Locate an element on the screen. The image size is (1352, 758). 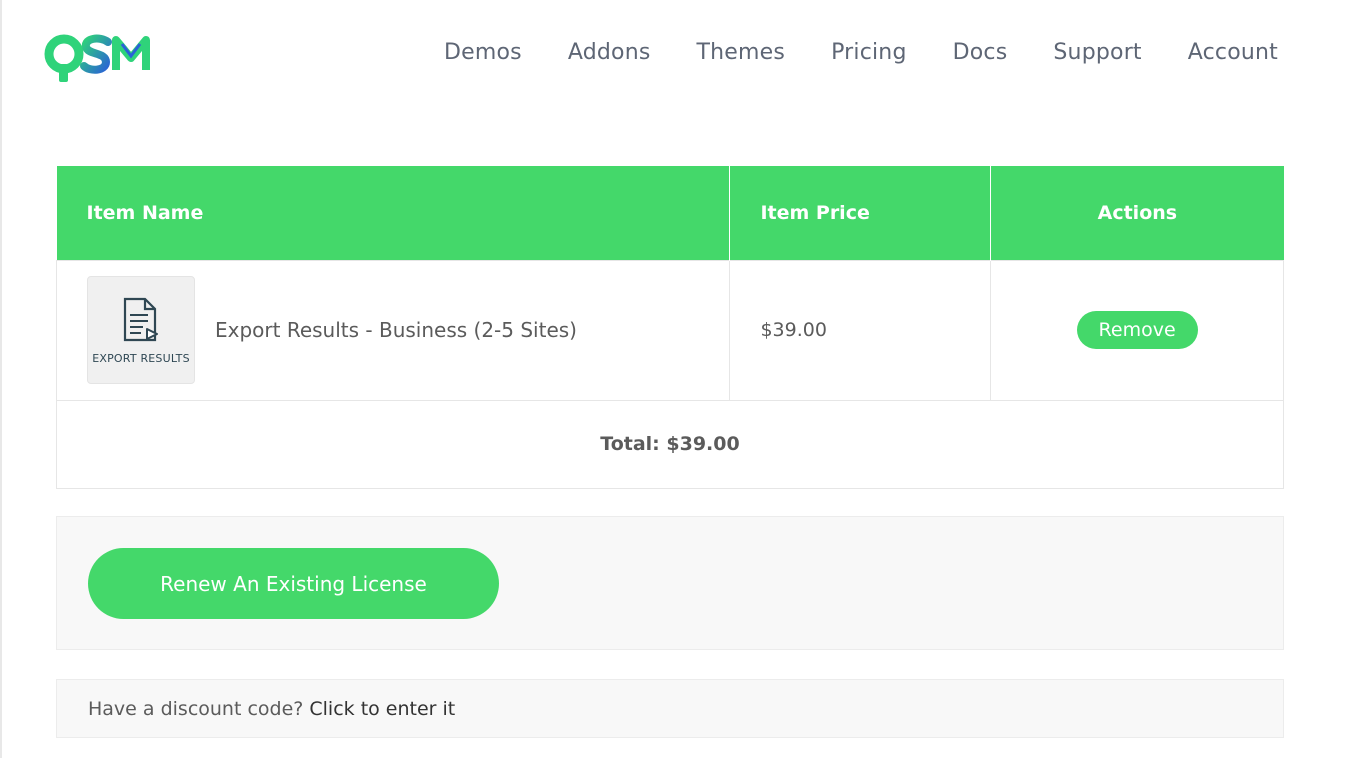
item-thumbnail: EXPORT RESULTS is located at coordinates (141, 330).